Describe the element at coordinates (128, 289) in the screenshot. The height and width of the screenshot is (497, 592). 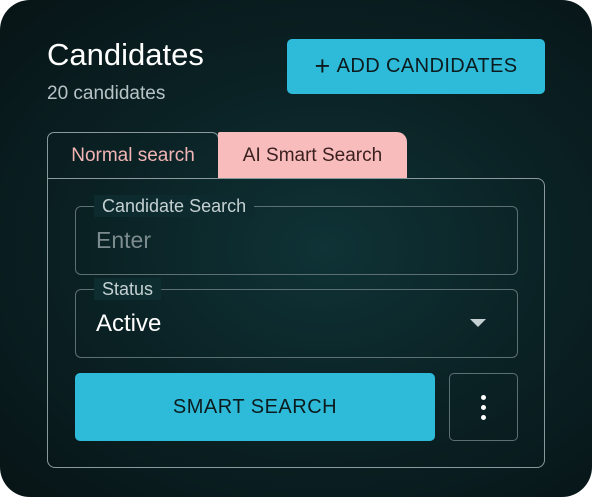
I see `status-label: Status` at that location.